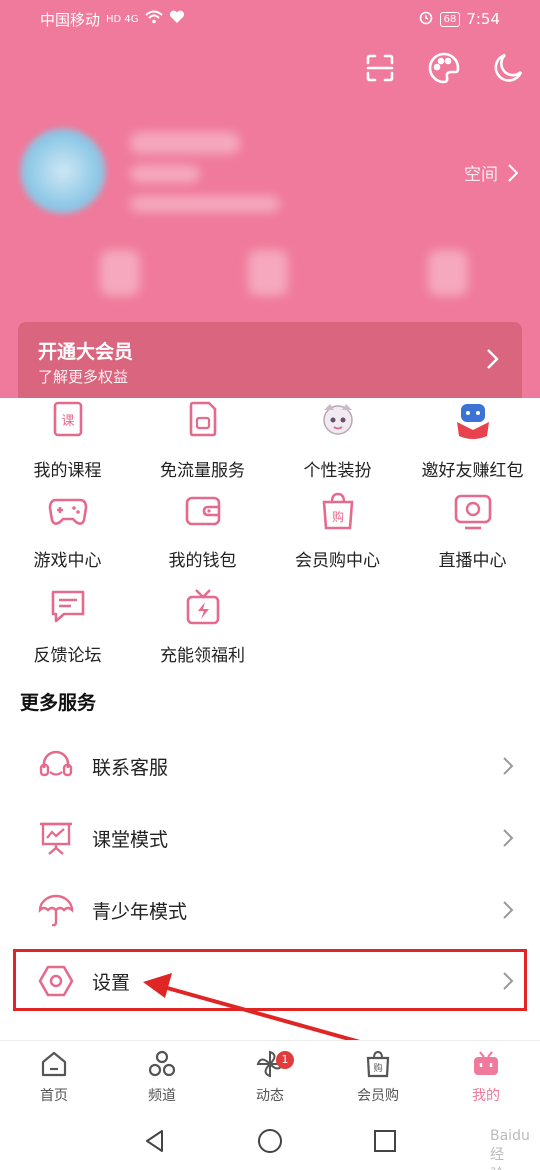 Image resolution: width=540 pixels, height=1170 pixels. I want to click on tab-channels: 频道, so click(162, 1077).